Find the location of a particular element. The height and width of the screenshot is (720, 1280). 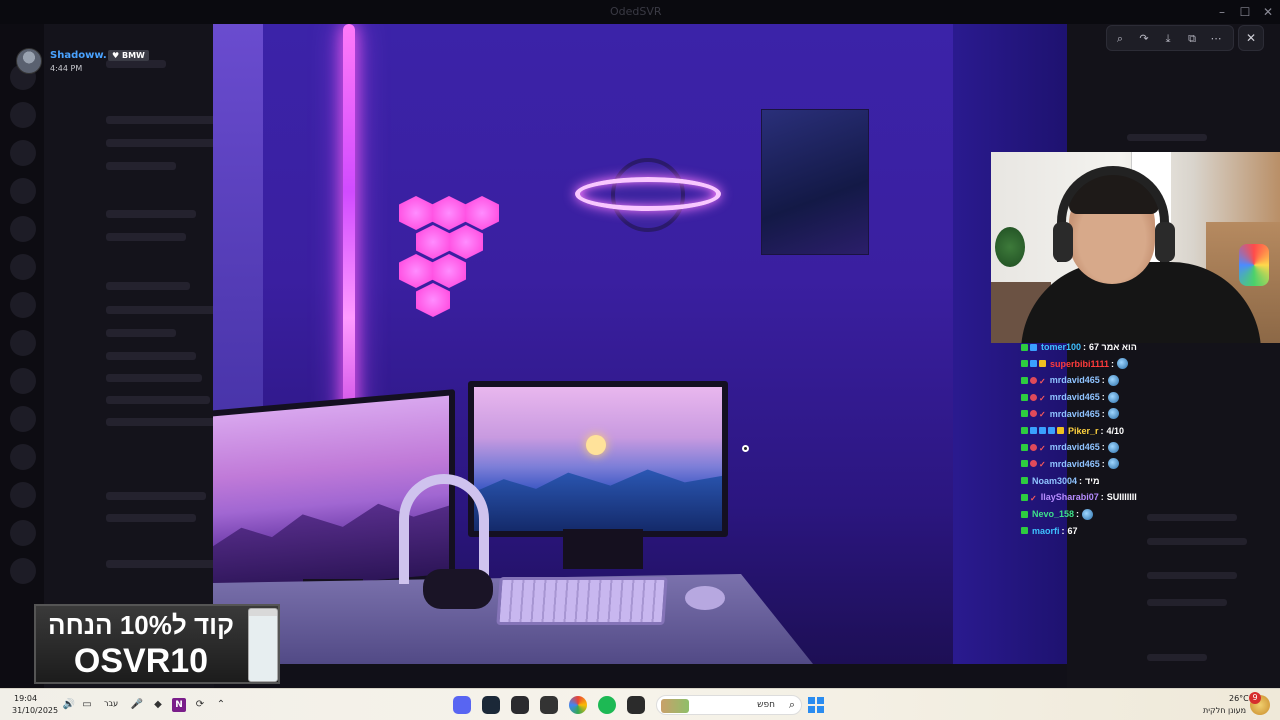

onenote-icon: N is located at coordinates (179, 705).